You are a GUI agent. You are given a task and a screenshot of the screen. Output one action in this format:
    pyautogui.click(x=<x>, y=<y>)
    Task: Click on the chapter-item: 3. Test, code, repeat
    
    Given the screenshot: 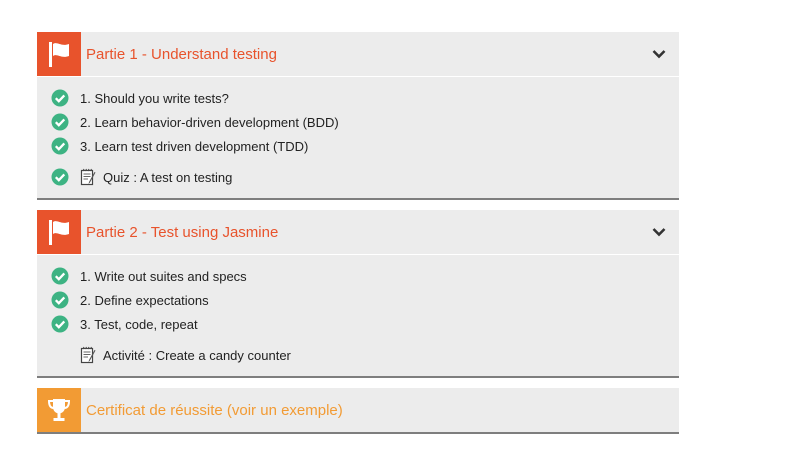 What is the action you would take?
    pyautogui.click(x=365, y=324)
    